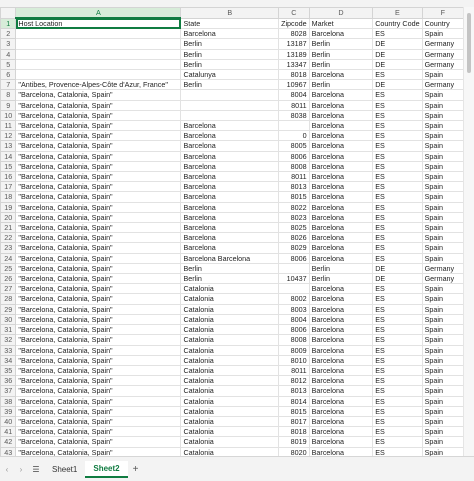 The height and width of the screenshot is (481, 474). What do you see at coordinates (341, 95) in the screenshot?
I see `cell-d8: Barcelona` at bounding box center [341, 95].